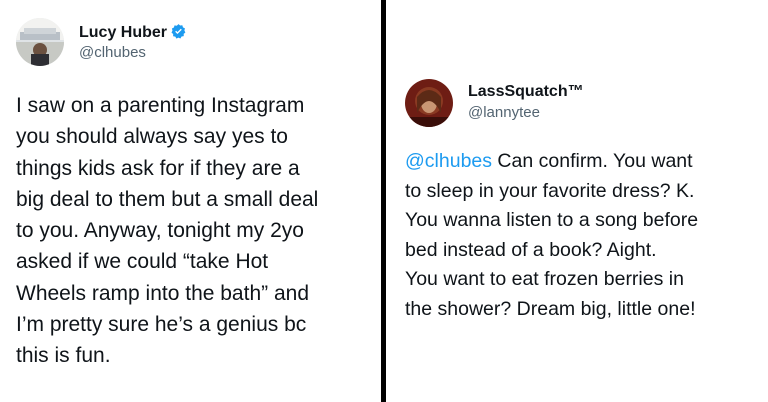 The image size is (768, 402). Describe the element at coordinates (63, 356) in the screenshot. I see `tweet-text-line: this is fun.` at that location.